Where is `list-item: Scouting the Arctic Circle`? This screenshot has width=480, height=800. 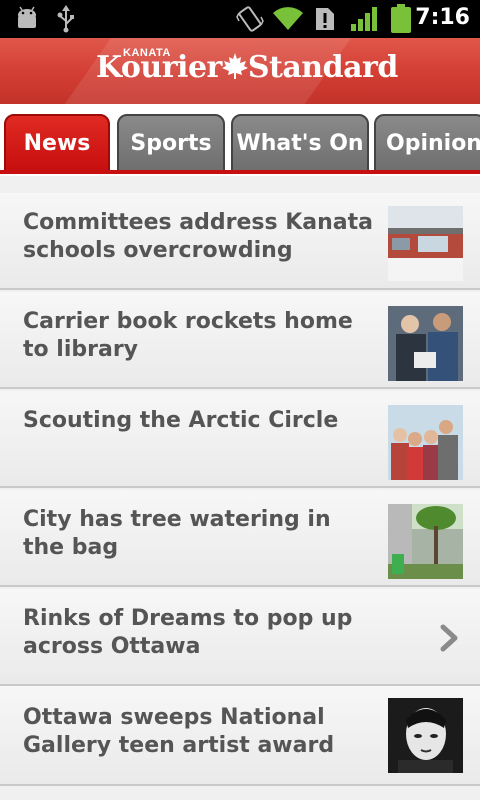
list-item: Scouting the Arctic Circle is located at coordinates (240, 439).